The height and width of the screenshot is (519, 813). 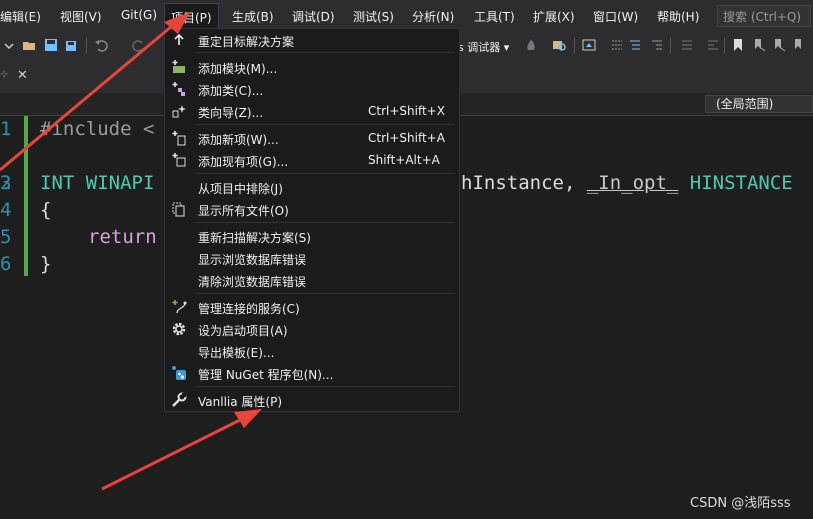 What do you see at coordinates (95, 92) in the screenshot?
I see `annotation-arrow-to-project-menu` at bounding box center [95, 92].